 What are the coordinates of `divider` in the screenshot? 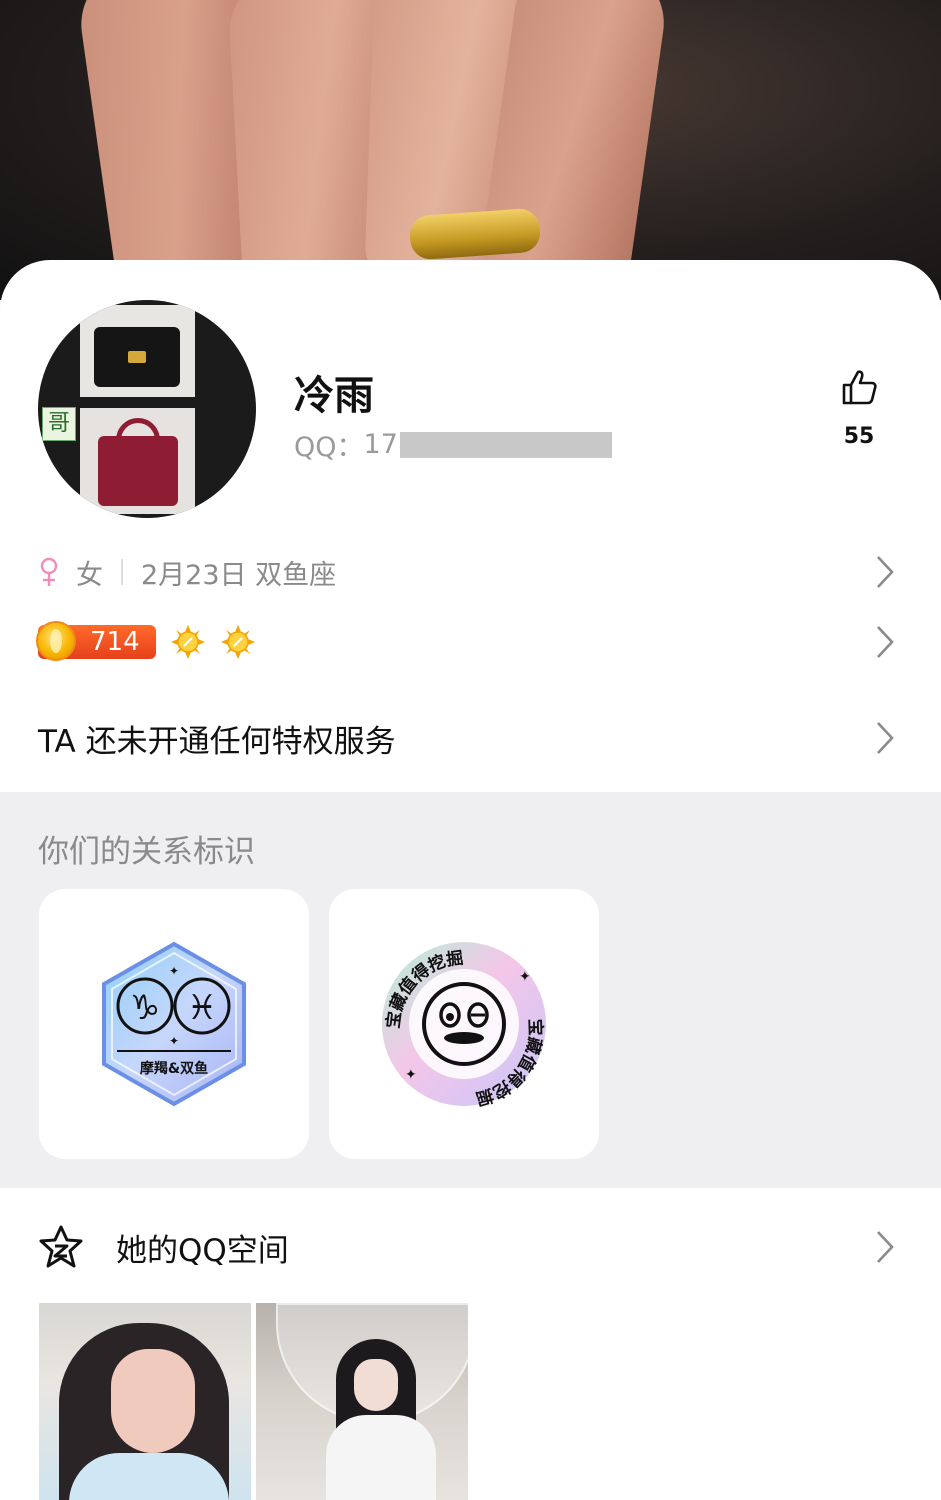 It's located at (122, 572).